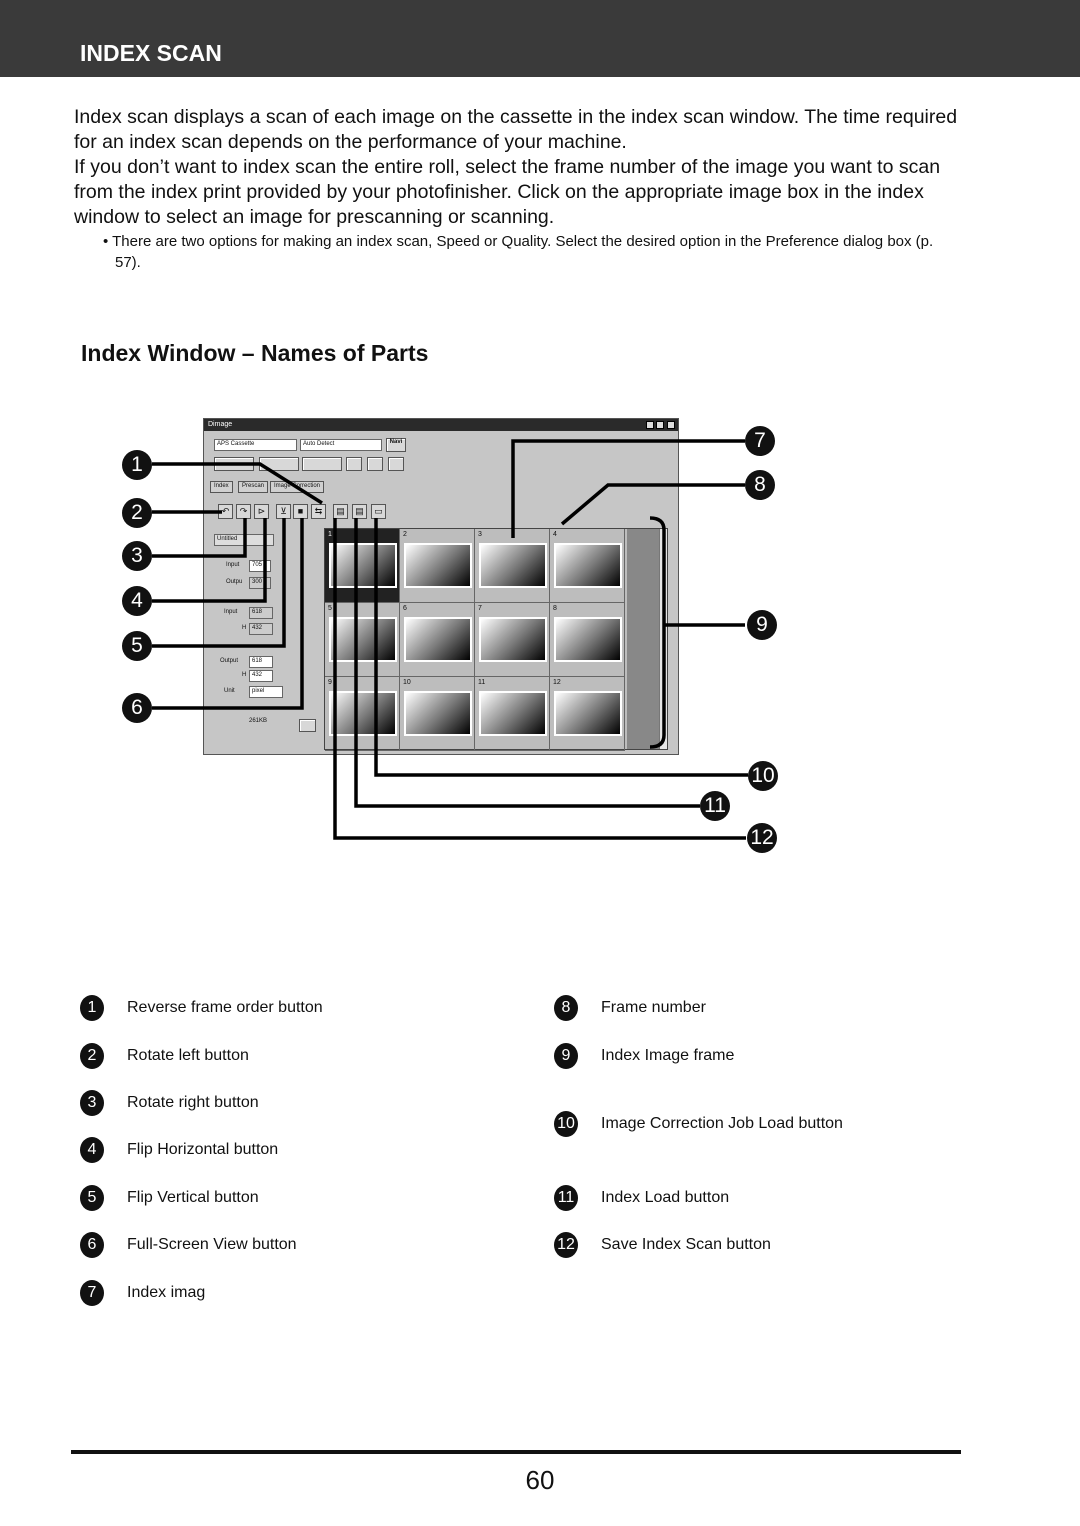 The image size is (1080, 1526). Describe the element at coordinates (137, 513) in the screenshot. I see `callout-number: 2` at that location.